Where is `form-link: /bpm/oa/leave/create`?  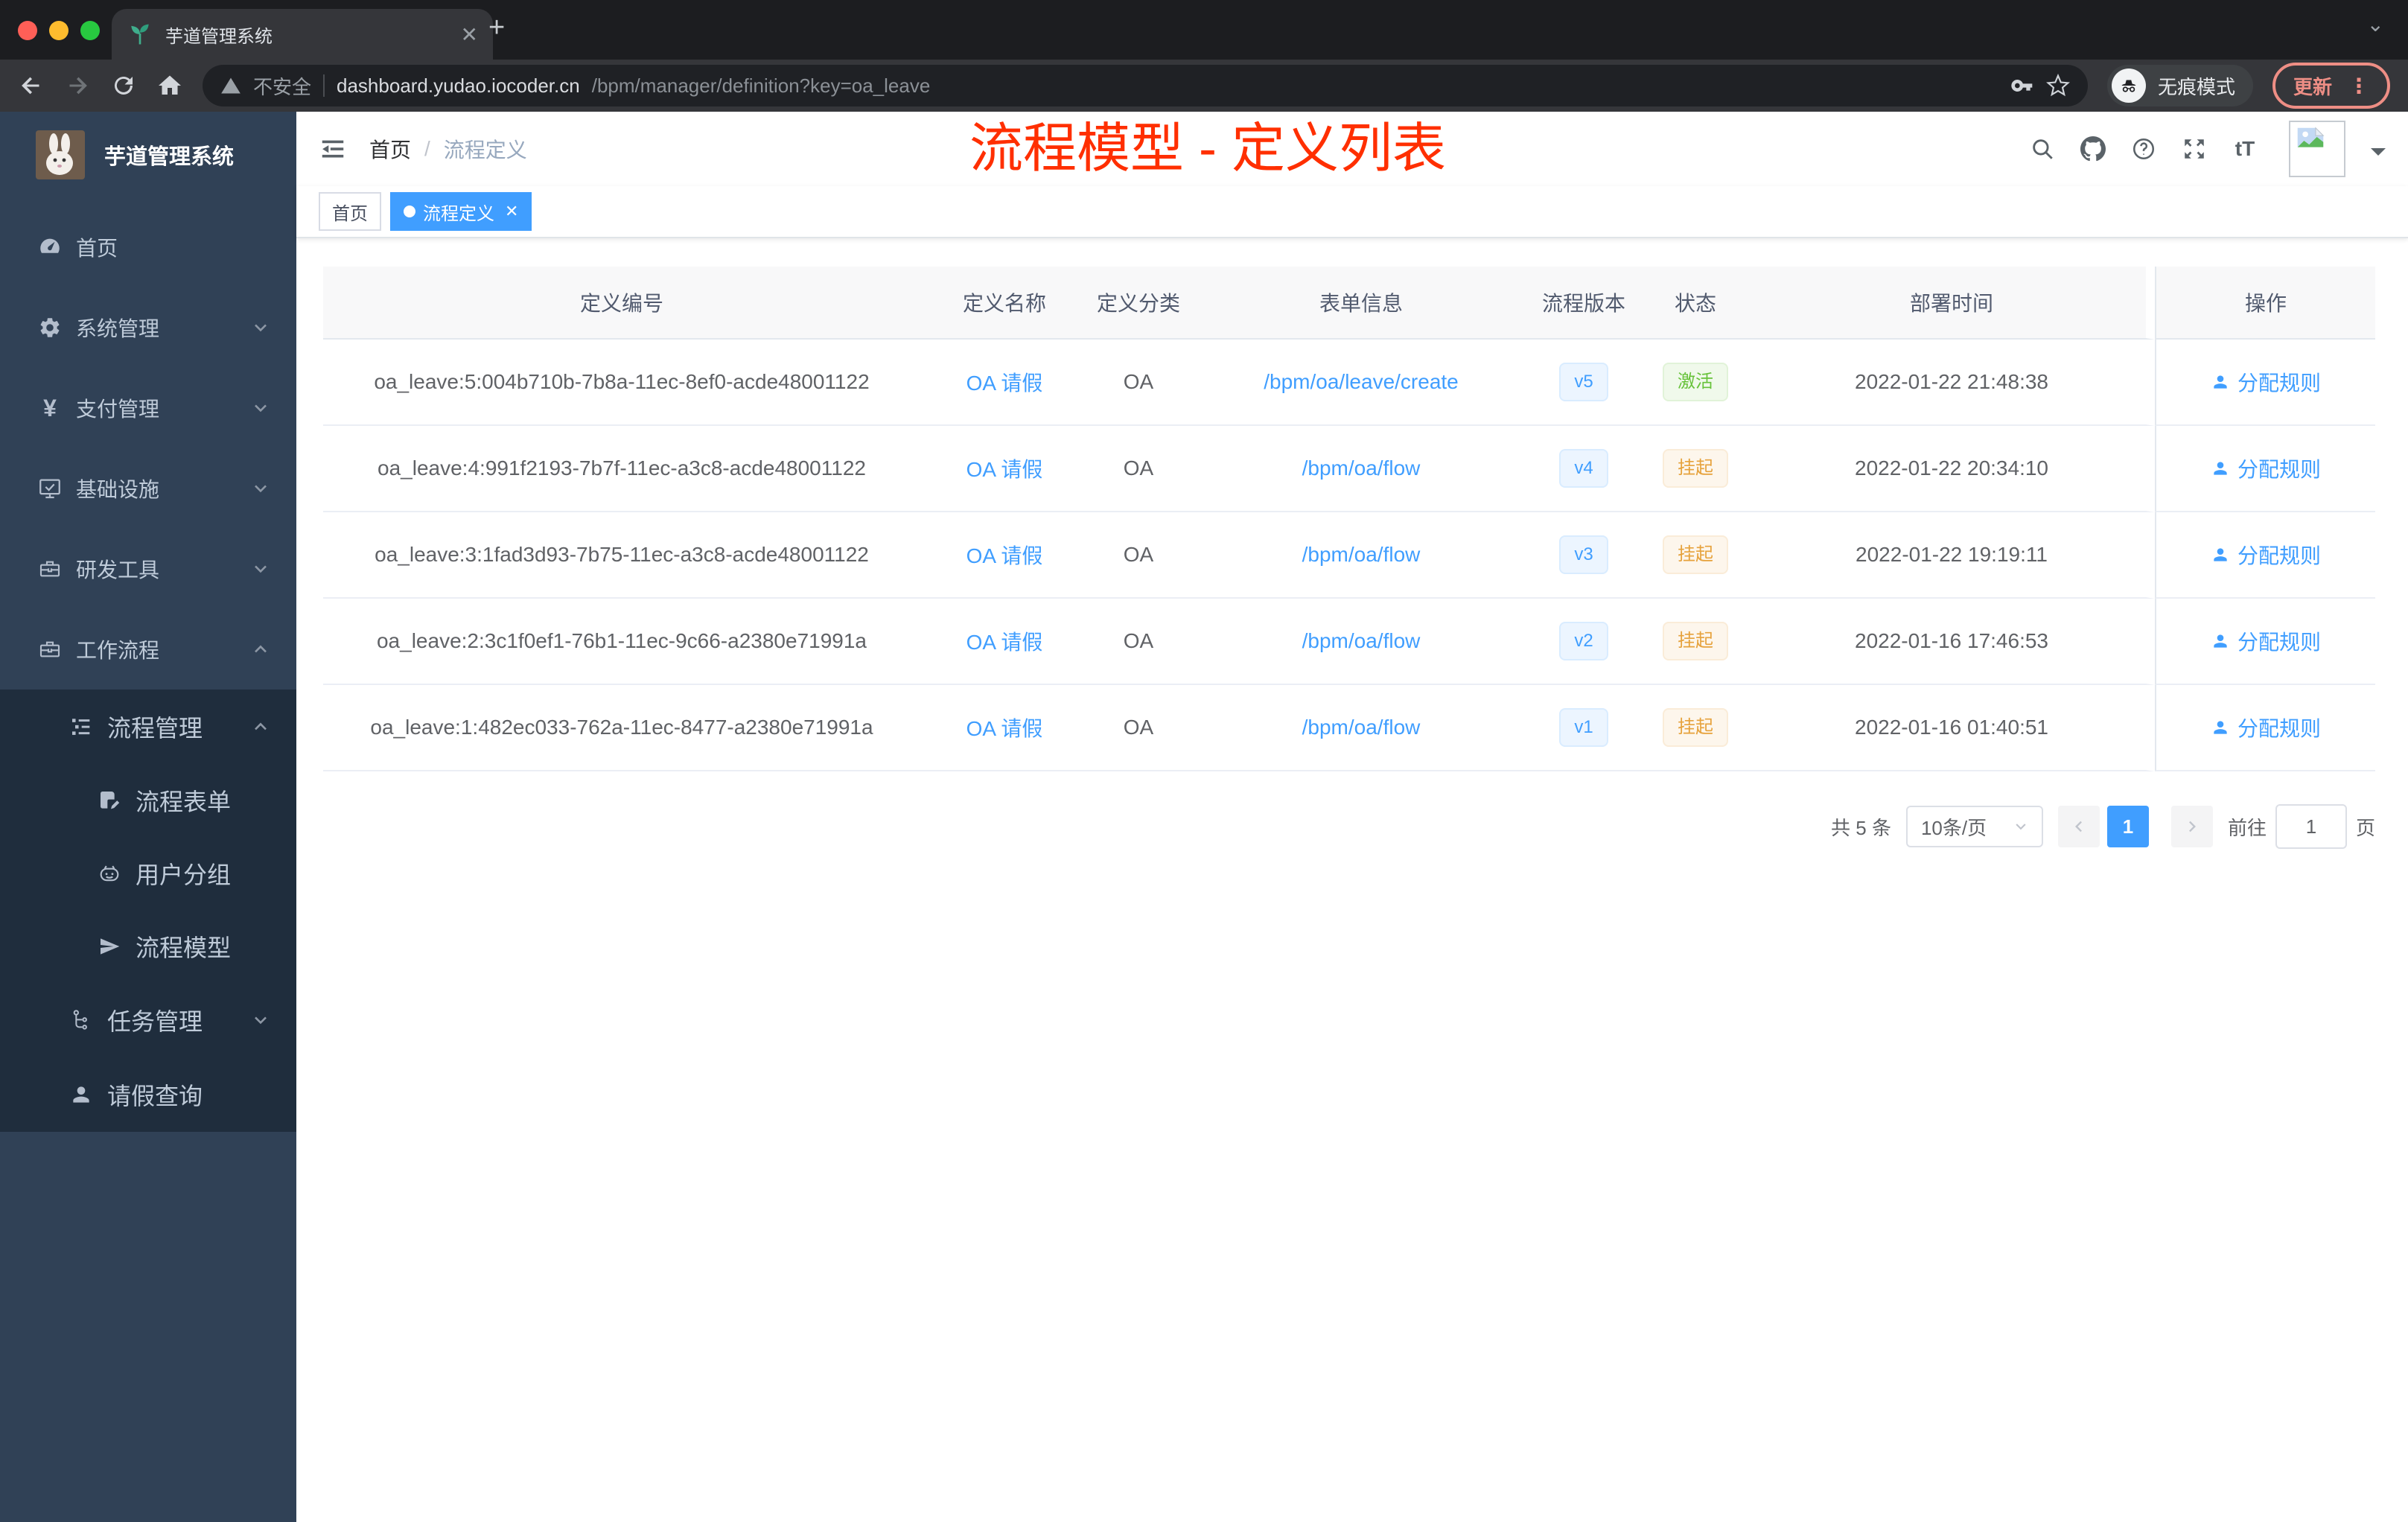
form-link: /bpm/oa/leave/create is located at coordinates (1361, 381).